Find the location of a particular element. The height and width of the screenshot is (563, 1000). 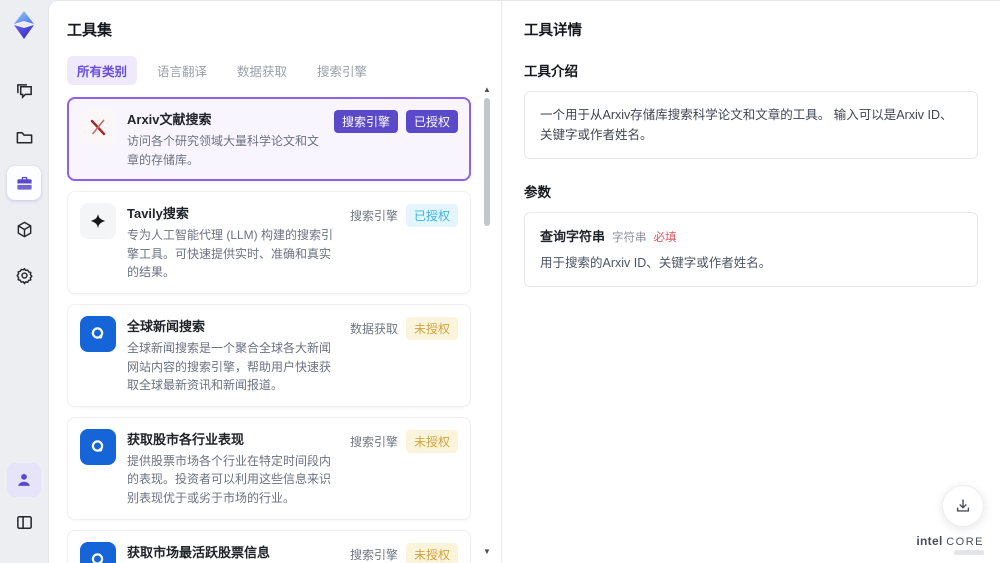

left-rail is located at coordinates (24, 281).